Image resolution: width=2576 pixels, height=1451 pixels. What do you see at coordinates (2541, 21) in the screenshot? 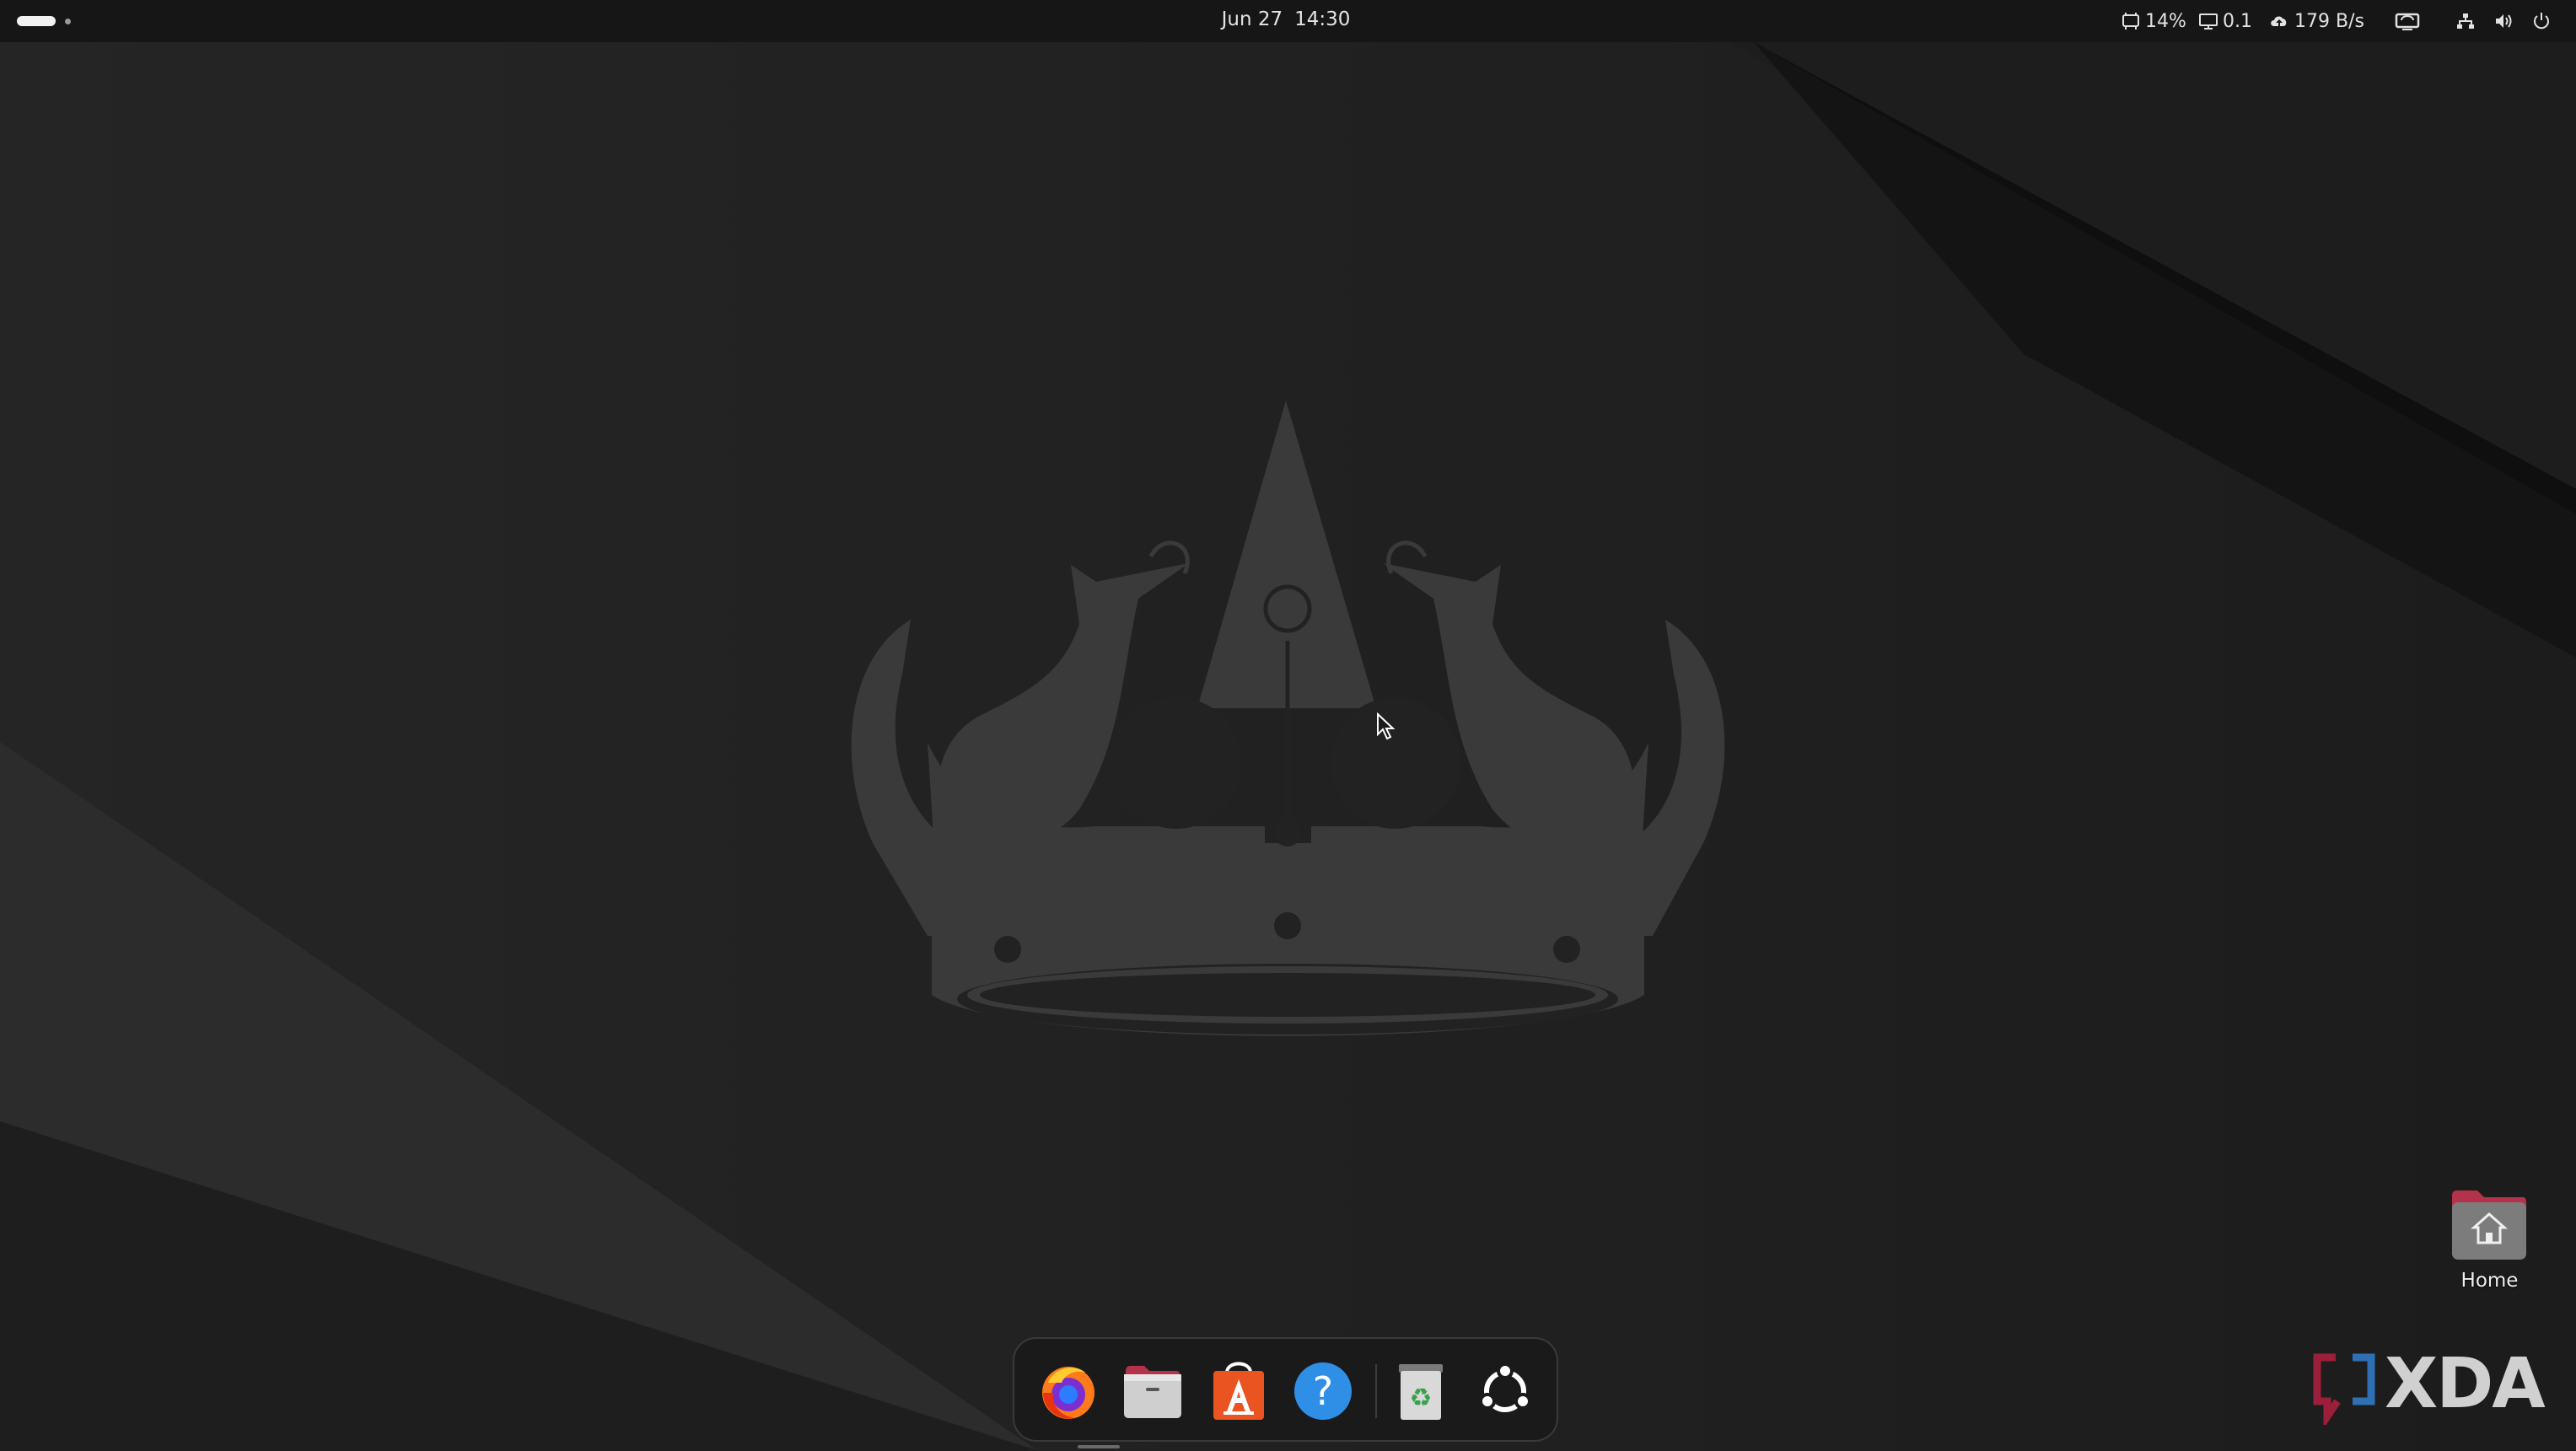
I see `power-icon` at bounding box center [2541, 21].